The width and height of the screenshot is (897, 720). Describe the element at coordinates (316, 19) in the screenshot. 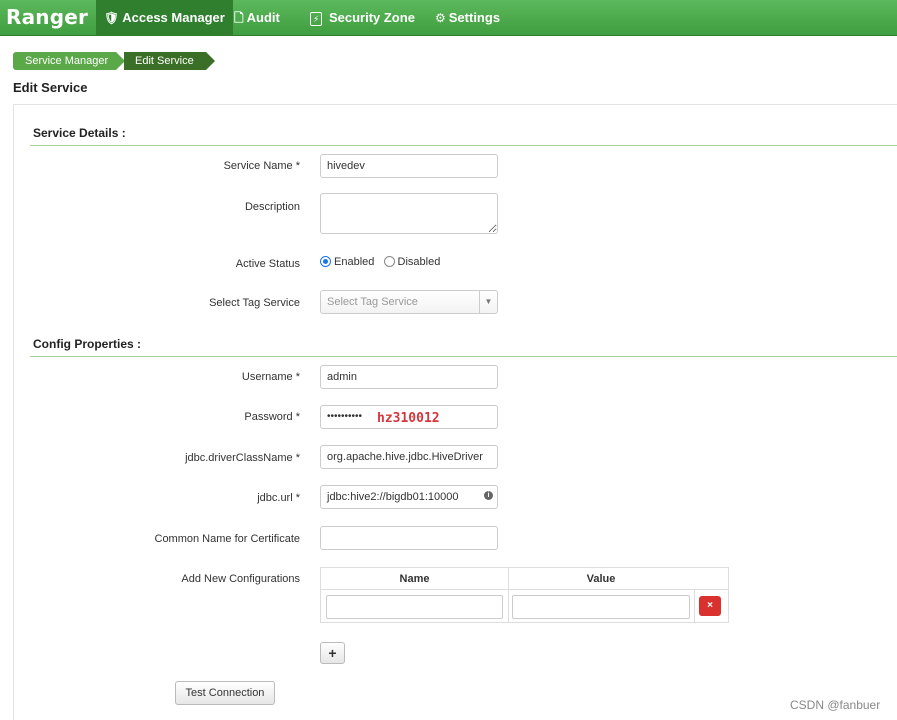

I see `zone-icon: ⚡` at that location.